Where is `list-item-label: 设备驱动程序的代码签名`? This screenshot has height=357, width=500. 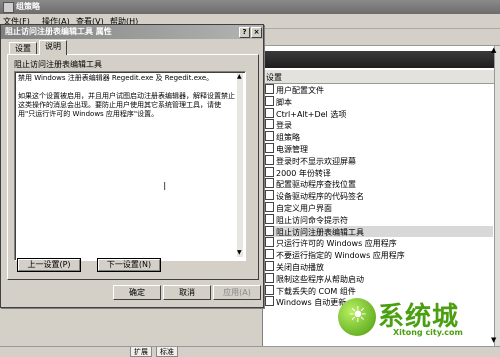 list-item-label: 设备驱动程序的代码签名 is located at coordinates (320, 197).